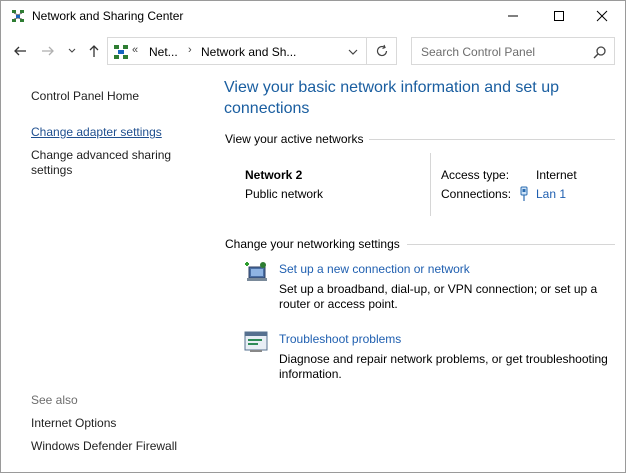  Describe the element at coordinates (551, 194) in the screenshot. I see `connection-lan-link: Lan 1` at that location.